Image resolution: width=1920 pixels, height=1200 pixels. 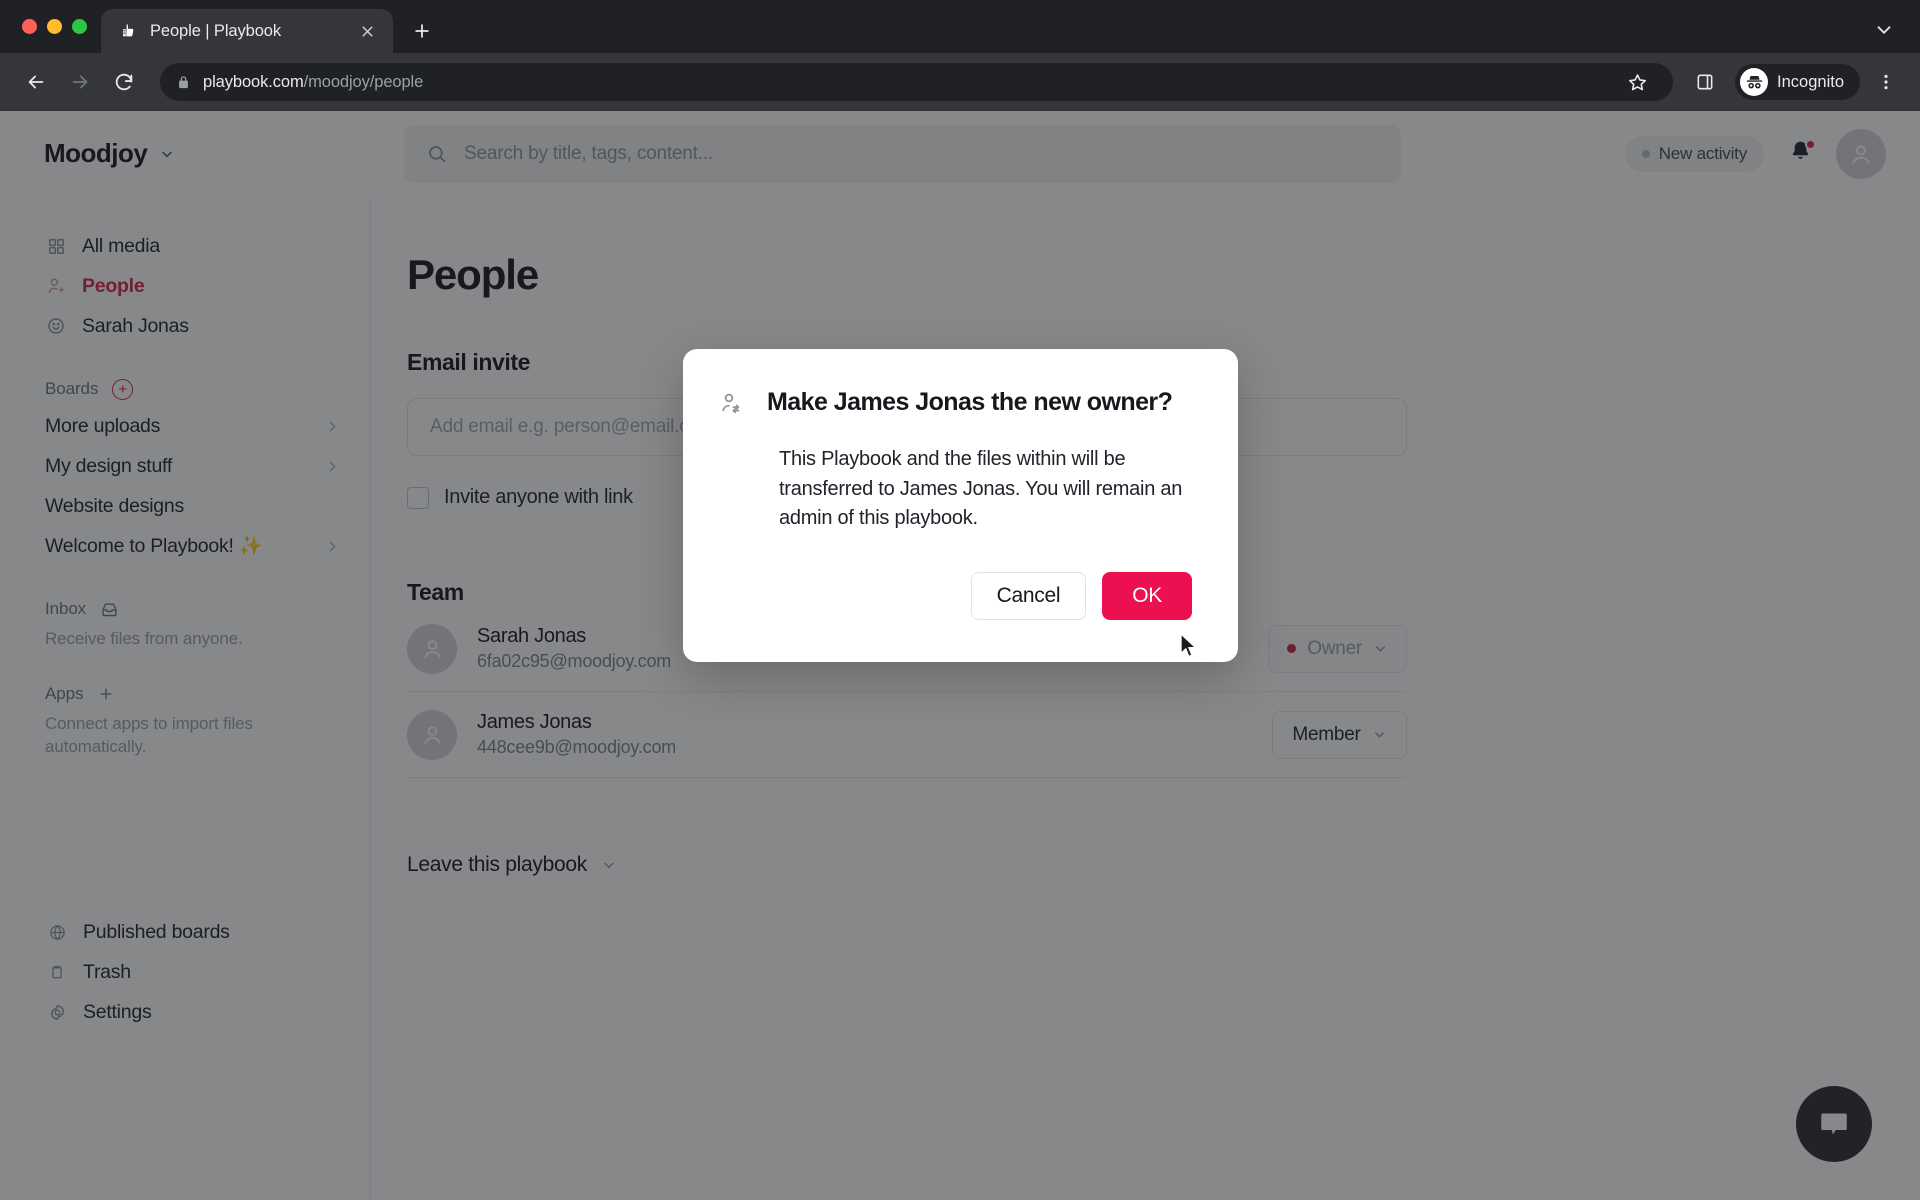 I want to click on back-arrow-icon, so click(x=36, y=82).